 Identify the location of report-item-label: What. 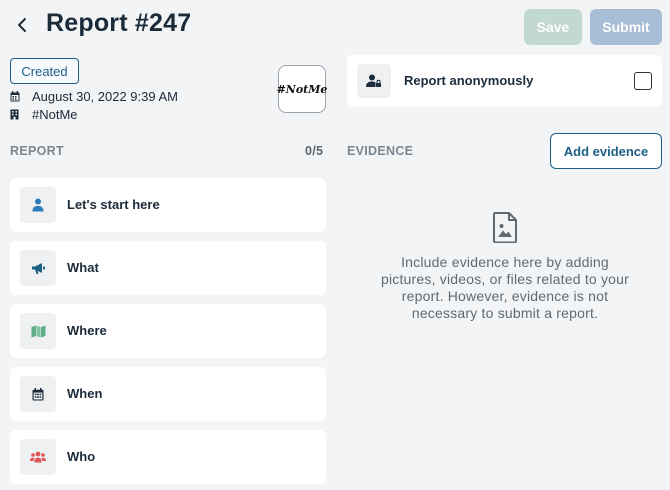
(83, 267).